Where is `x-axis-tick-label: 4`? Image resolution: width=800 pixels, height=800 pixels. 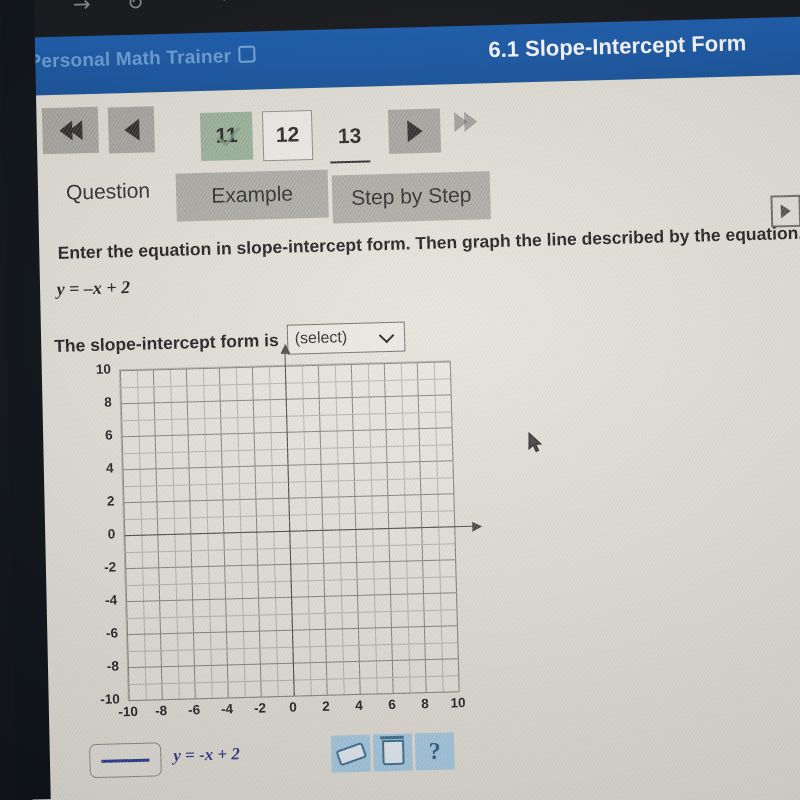
x-axis-tick-label: 4 is located at coordinates (359, 705).